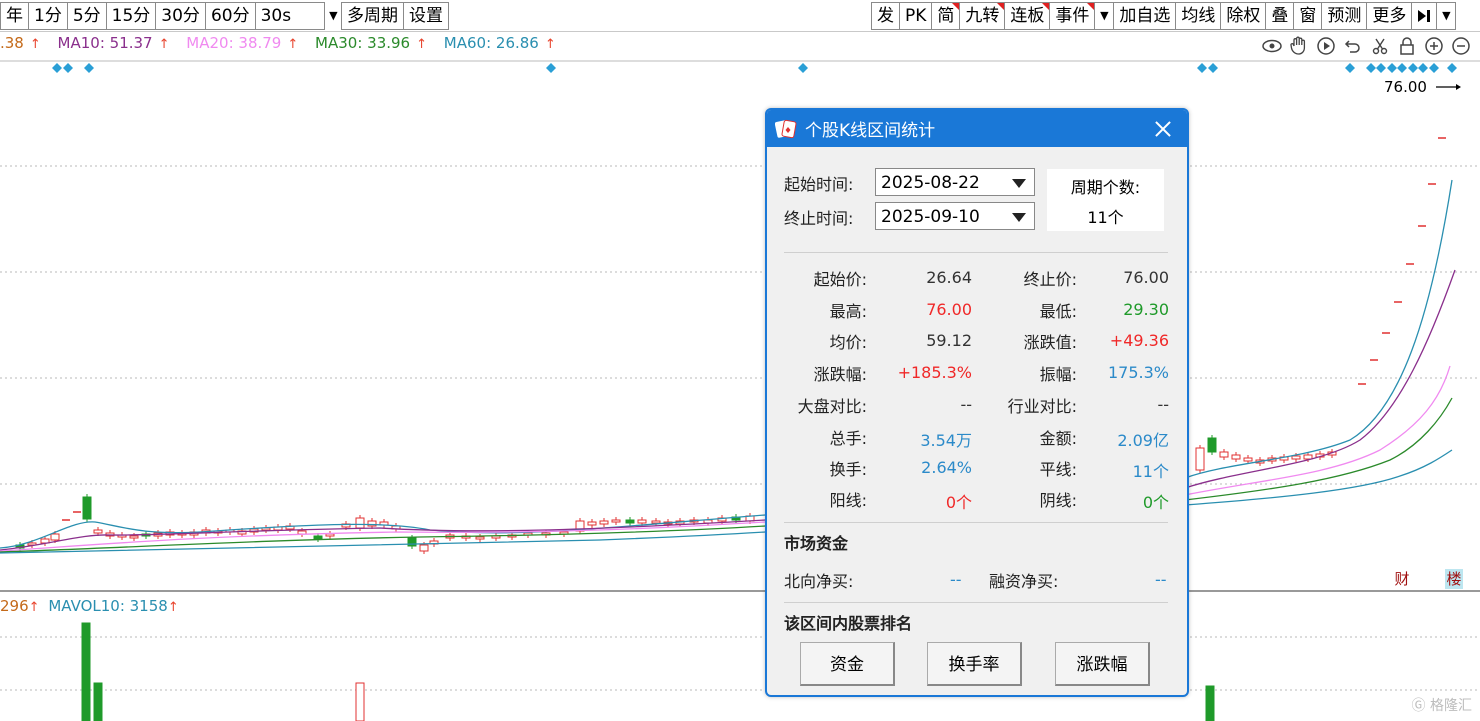 This screenshot has height=721, width=1480. Describe the element at coordinates (86, 16) in the screenshot. I see `period-5min-button: 5分` at that location.